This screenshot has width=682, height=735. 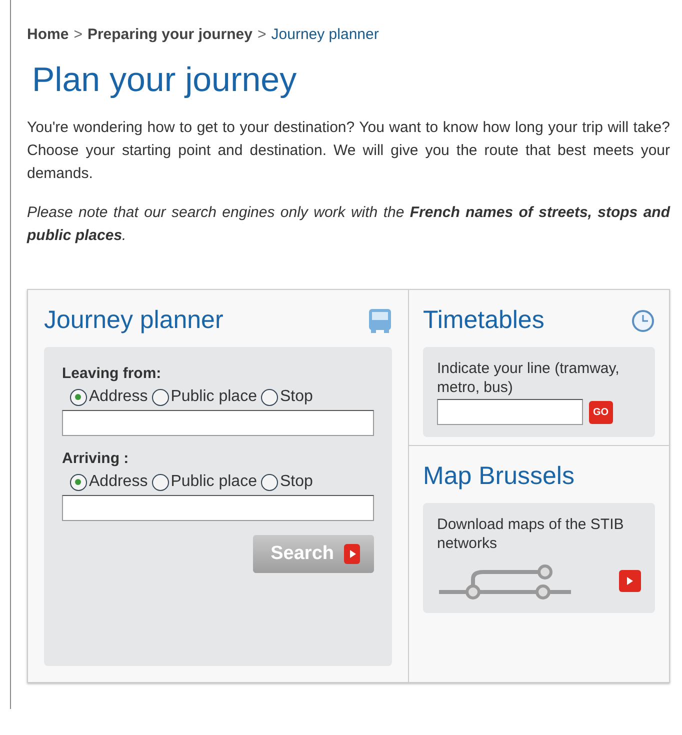 What do you see at coordinates (630, 581) in the screenshot?
I see `play-button` at bounding box center [630, 581].